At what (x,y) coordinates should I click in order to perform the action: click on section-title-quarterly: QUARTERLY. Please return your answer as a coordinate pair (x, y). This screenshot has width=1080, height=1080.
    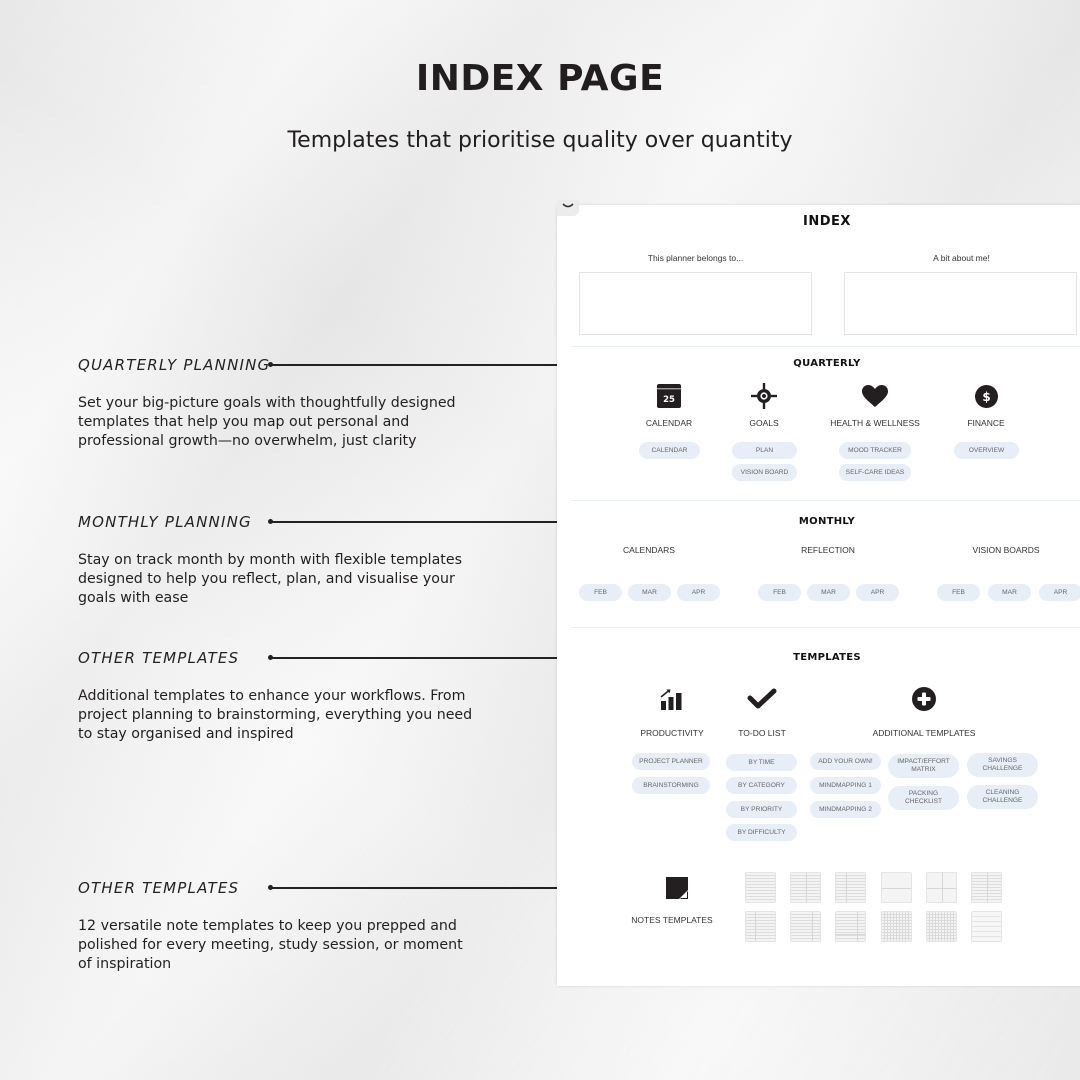
    Looking at the image, I should click on (827, 363).